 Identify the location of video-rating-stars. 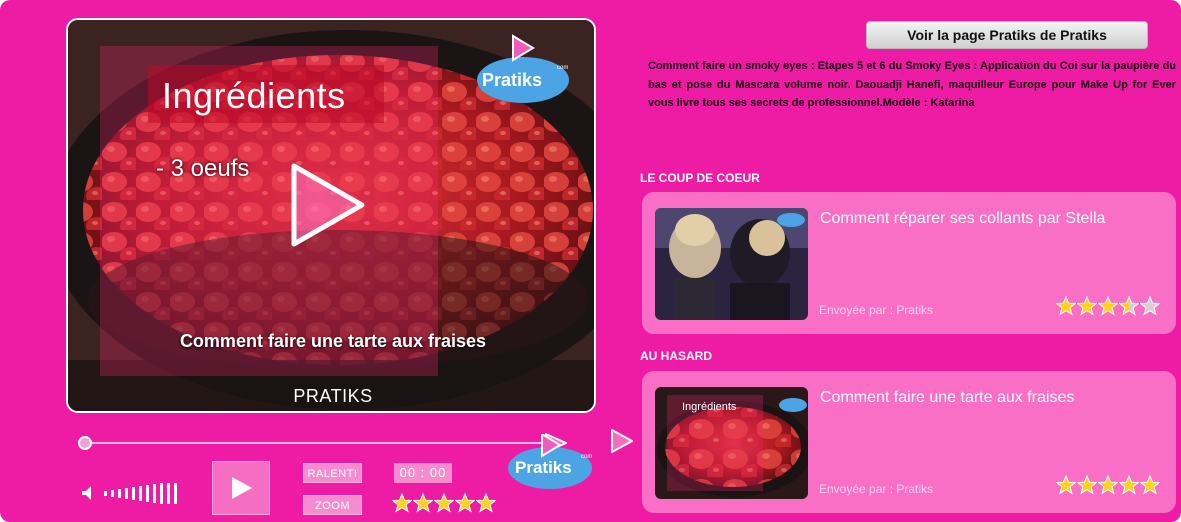
(444, 503).